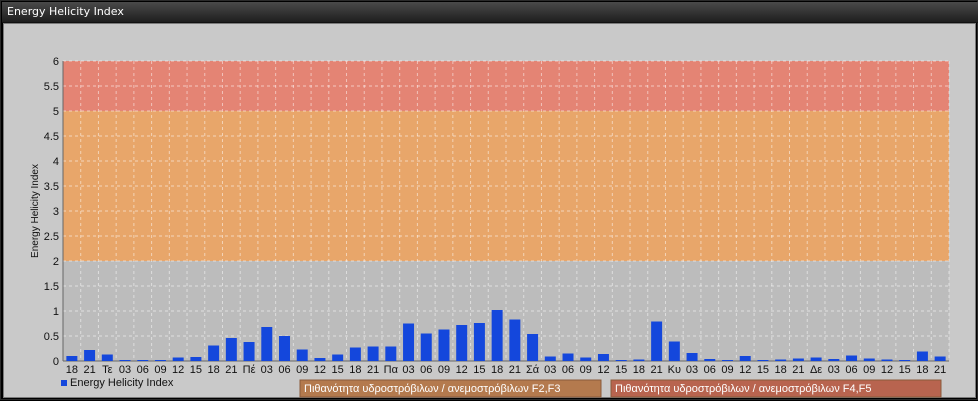 The image size is (978, 401). What do you see at coordinates (56, 212) in the screenshot?
I see `y-tick-label: 3` at bounding box center [56, 212].